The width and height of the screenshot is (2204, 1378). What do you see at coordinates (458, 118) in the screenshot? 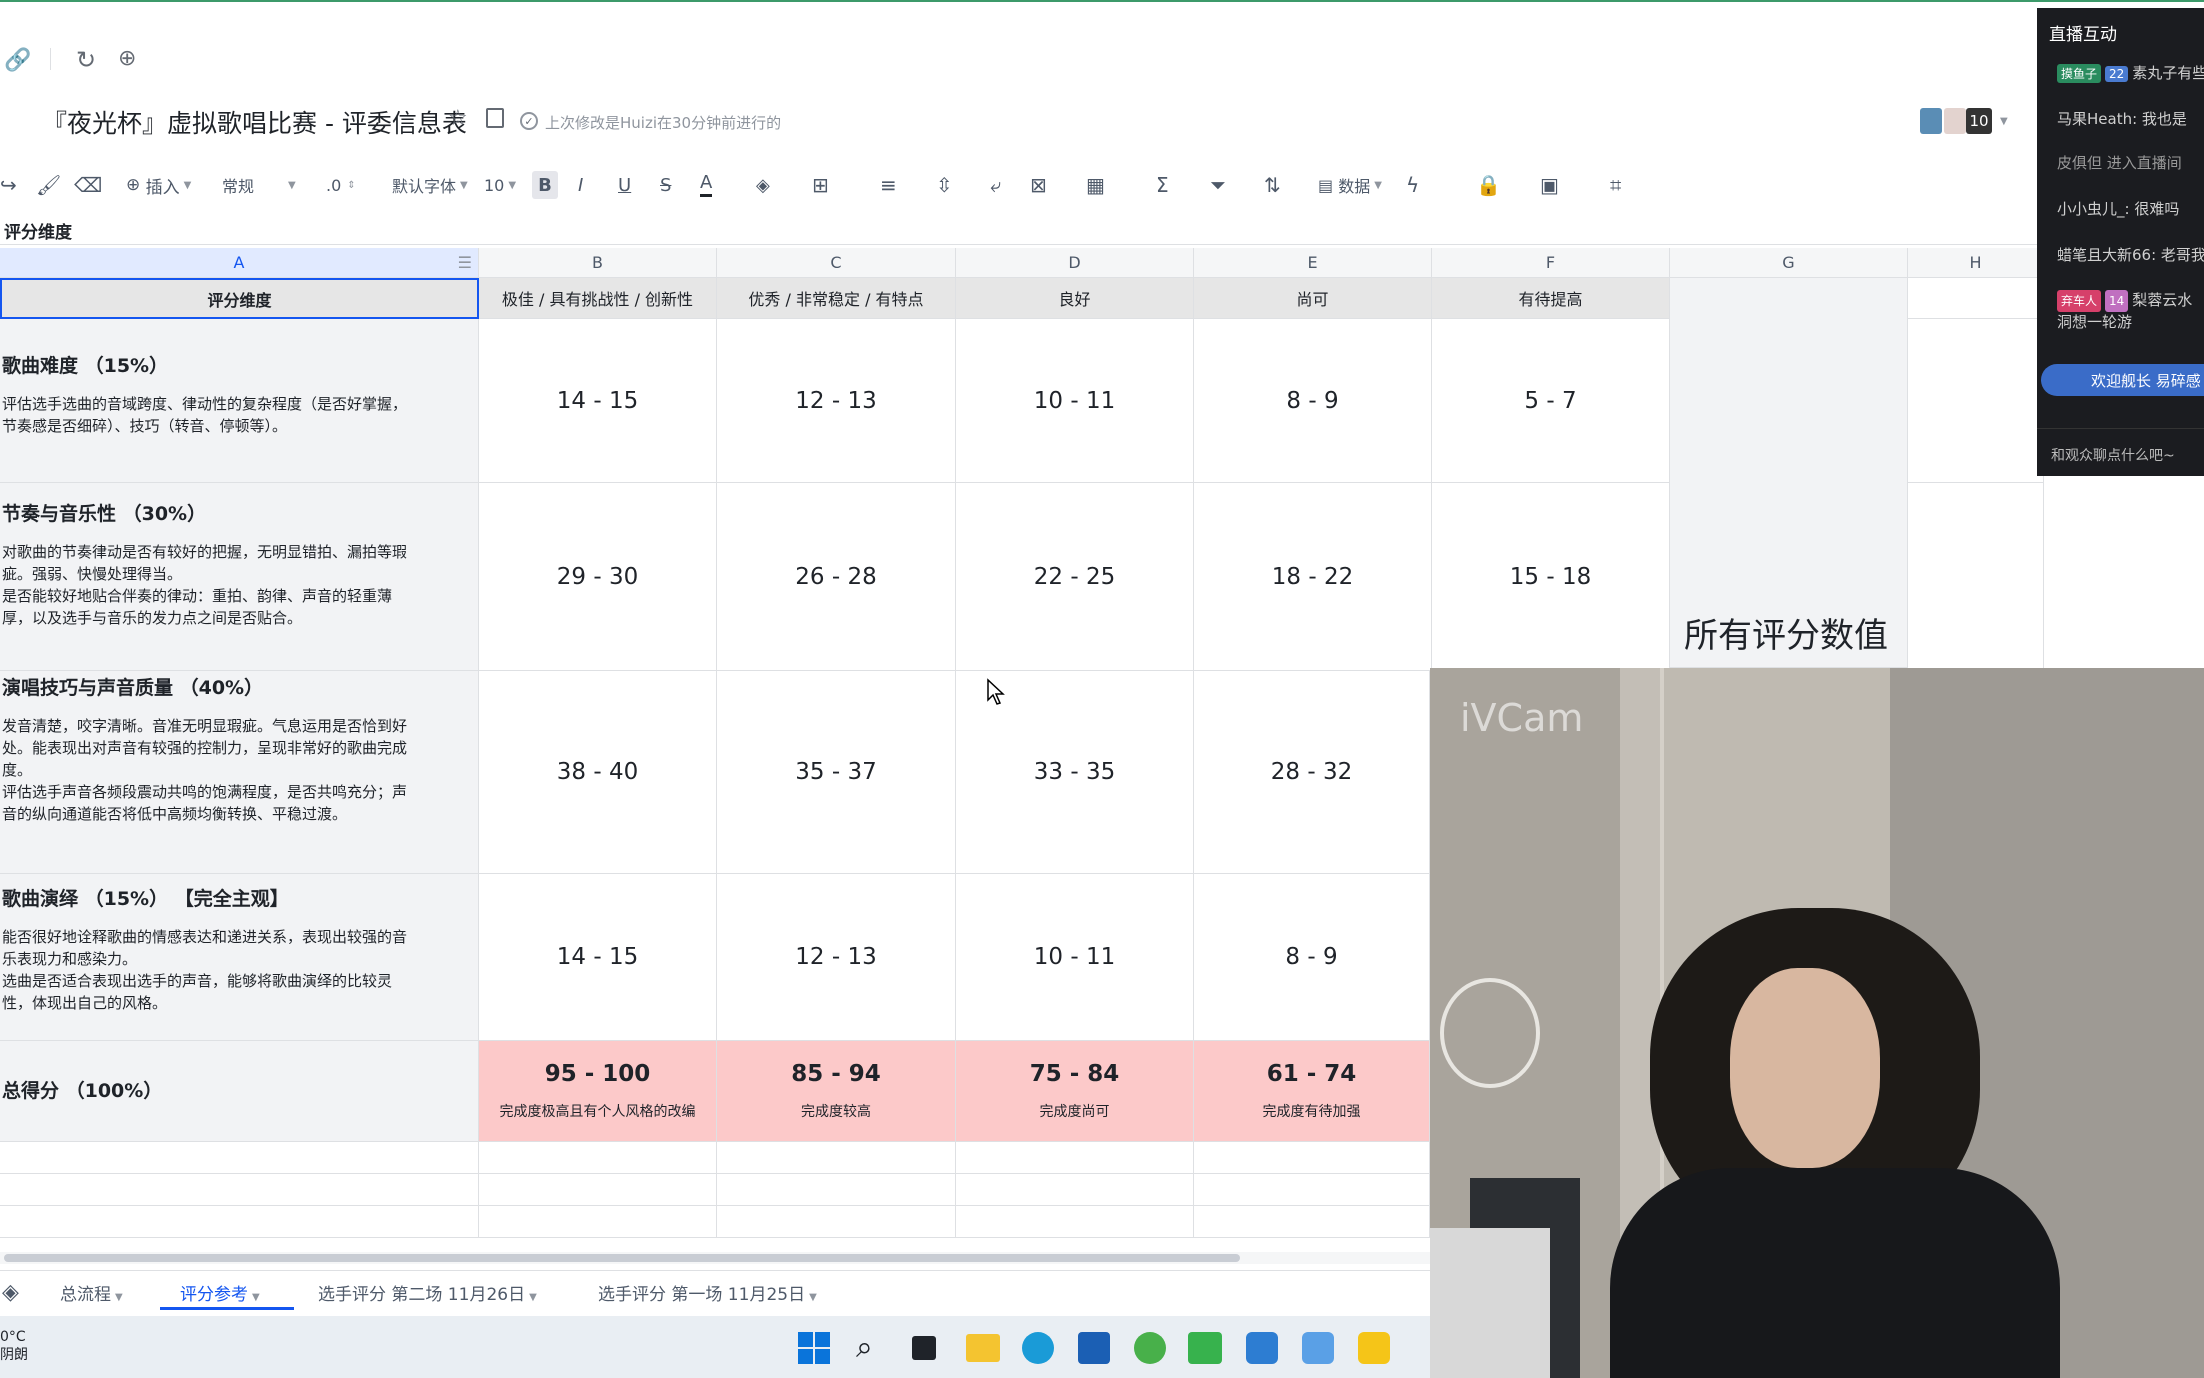
I see `star-icon: ☆` at bounding box center [458, 118].